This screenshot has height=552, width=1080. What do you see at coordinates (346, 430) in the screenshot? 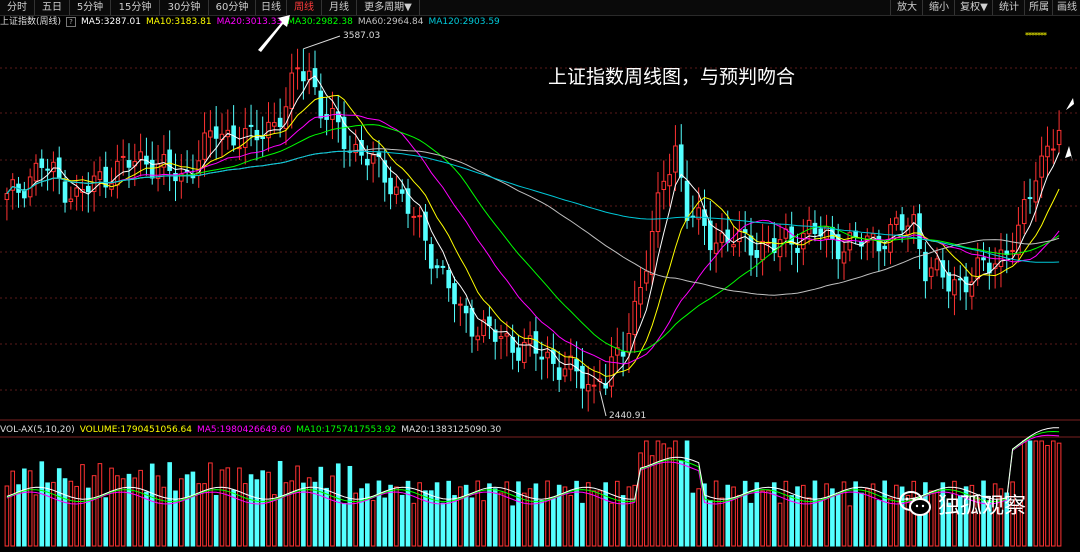
I see `volume-ma10: MA10:1757417553.92` at bounding box center [346, 430].